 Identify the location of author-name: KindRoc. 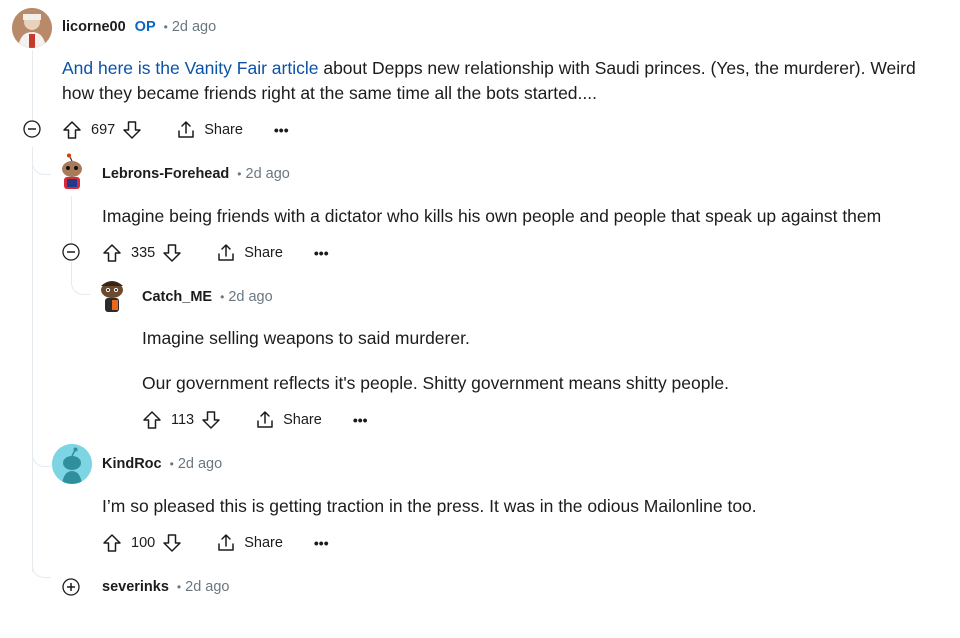
(132, 464).